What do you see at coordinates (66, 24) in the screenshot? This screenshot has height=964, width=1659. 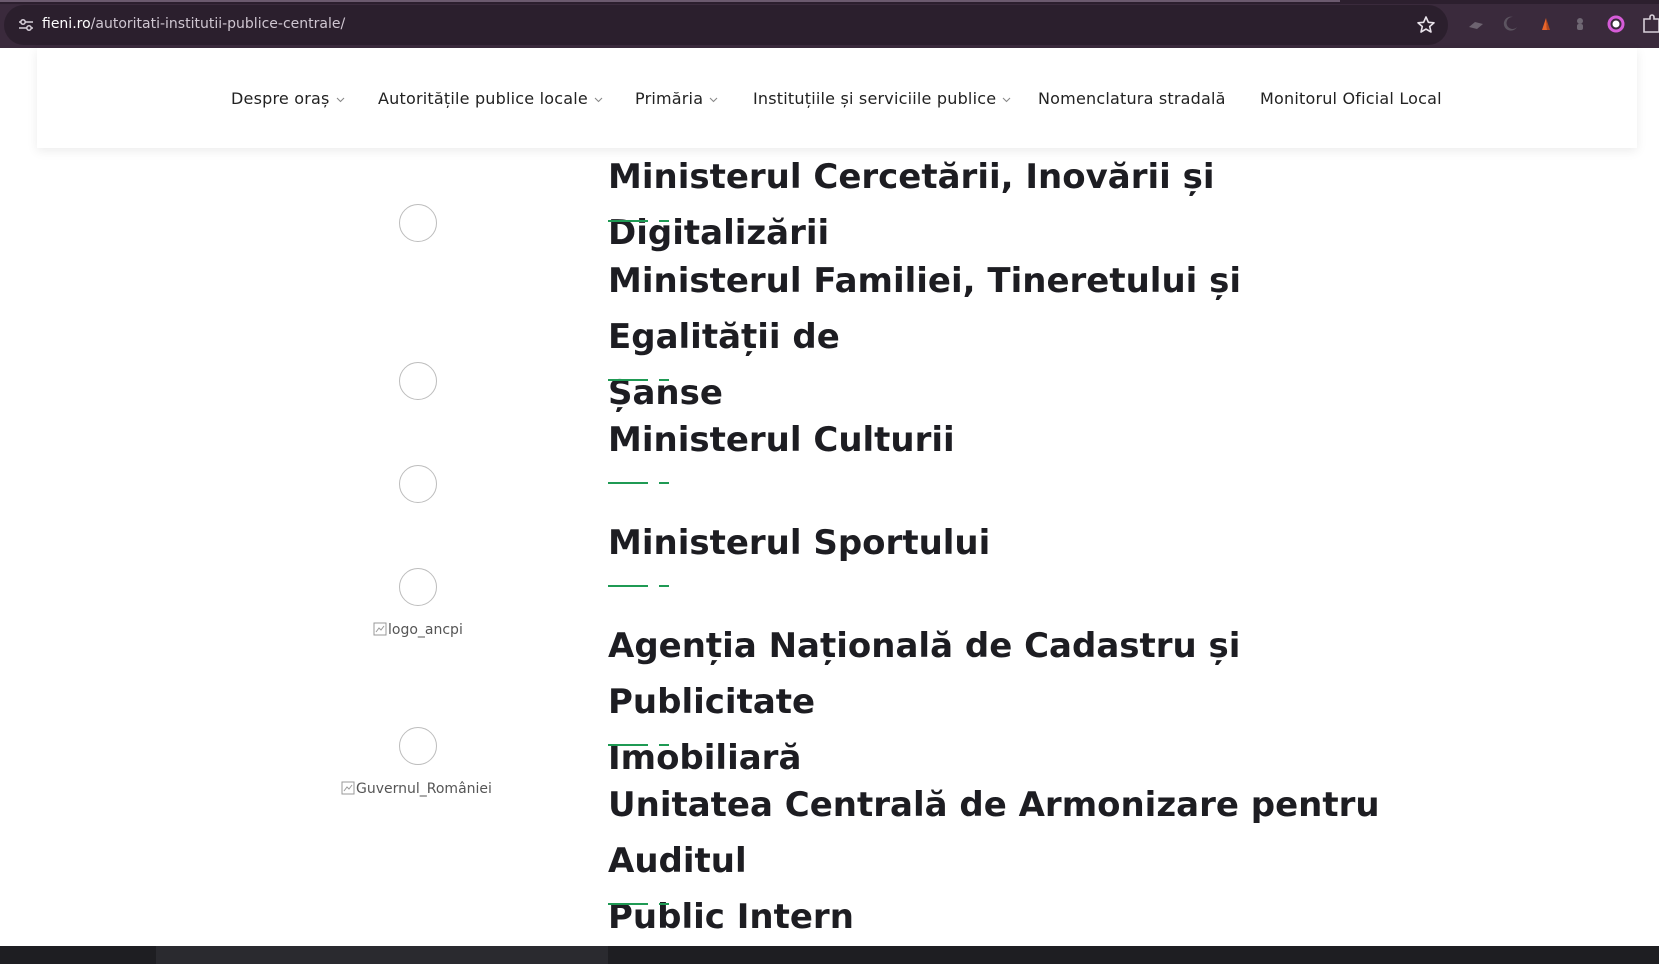 I see `url-host: fieni.ro` at bounding box center [66, 24].